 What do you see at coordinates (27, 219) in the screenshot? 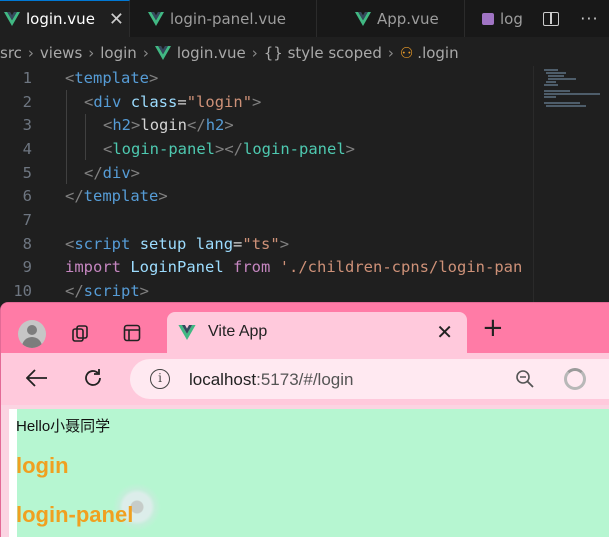
I see `line-number: 7` at bounding box center [27, 219].